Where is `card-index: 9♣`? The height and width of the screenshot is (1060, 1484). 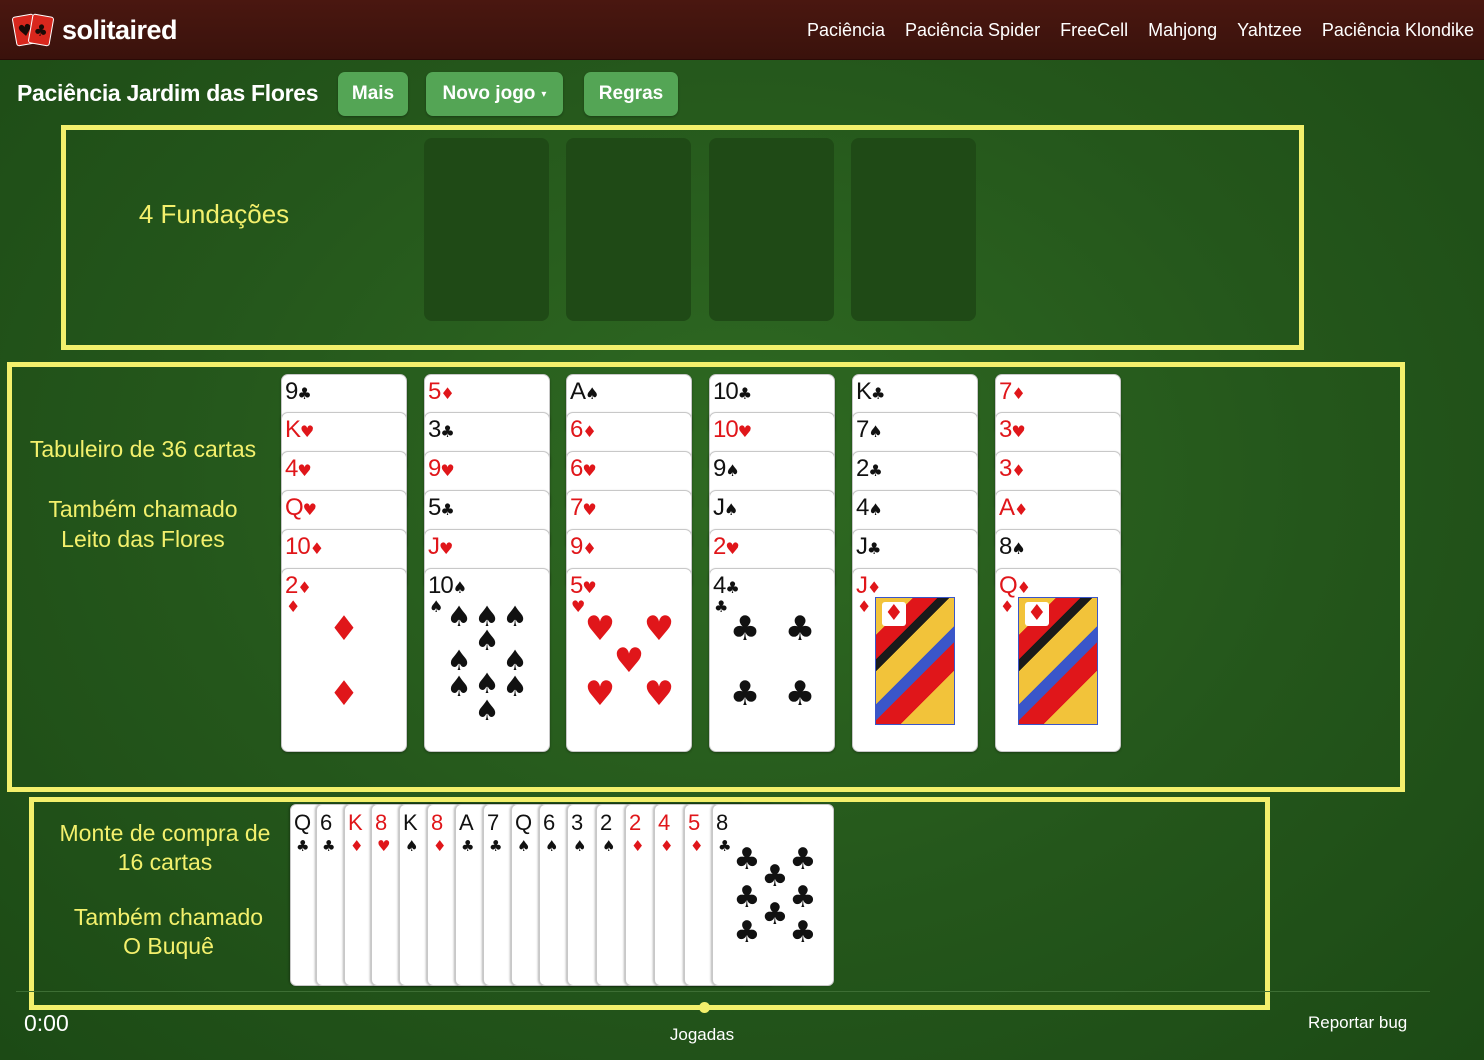
card-index: 9♣ is located at coordinates (298, 392).